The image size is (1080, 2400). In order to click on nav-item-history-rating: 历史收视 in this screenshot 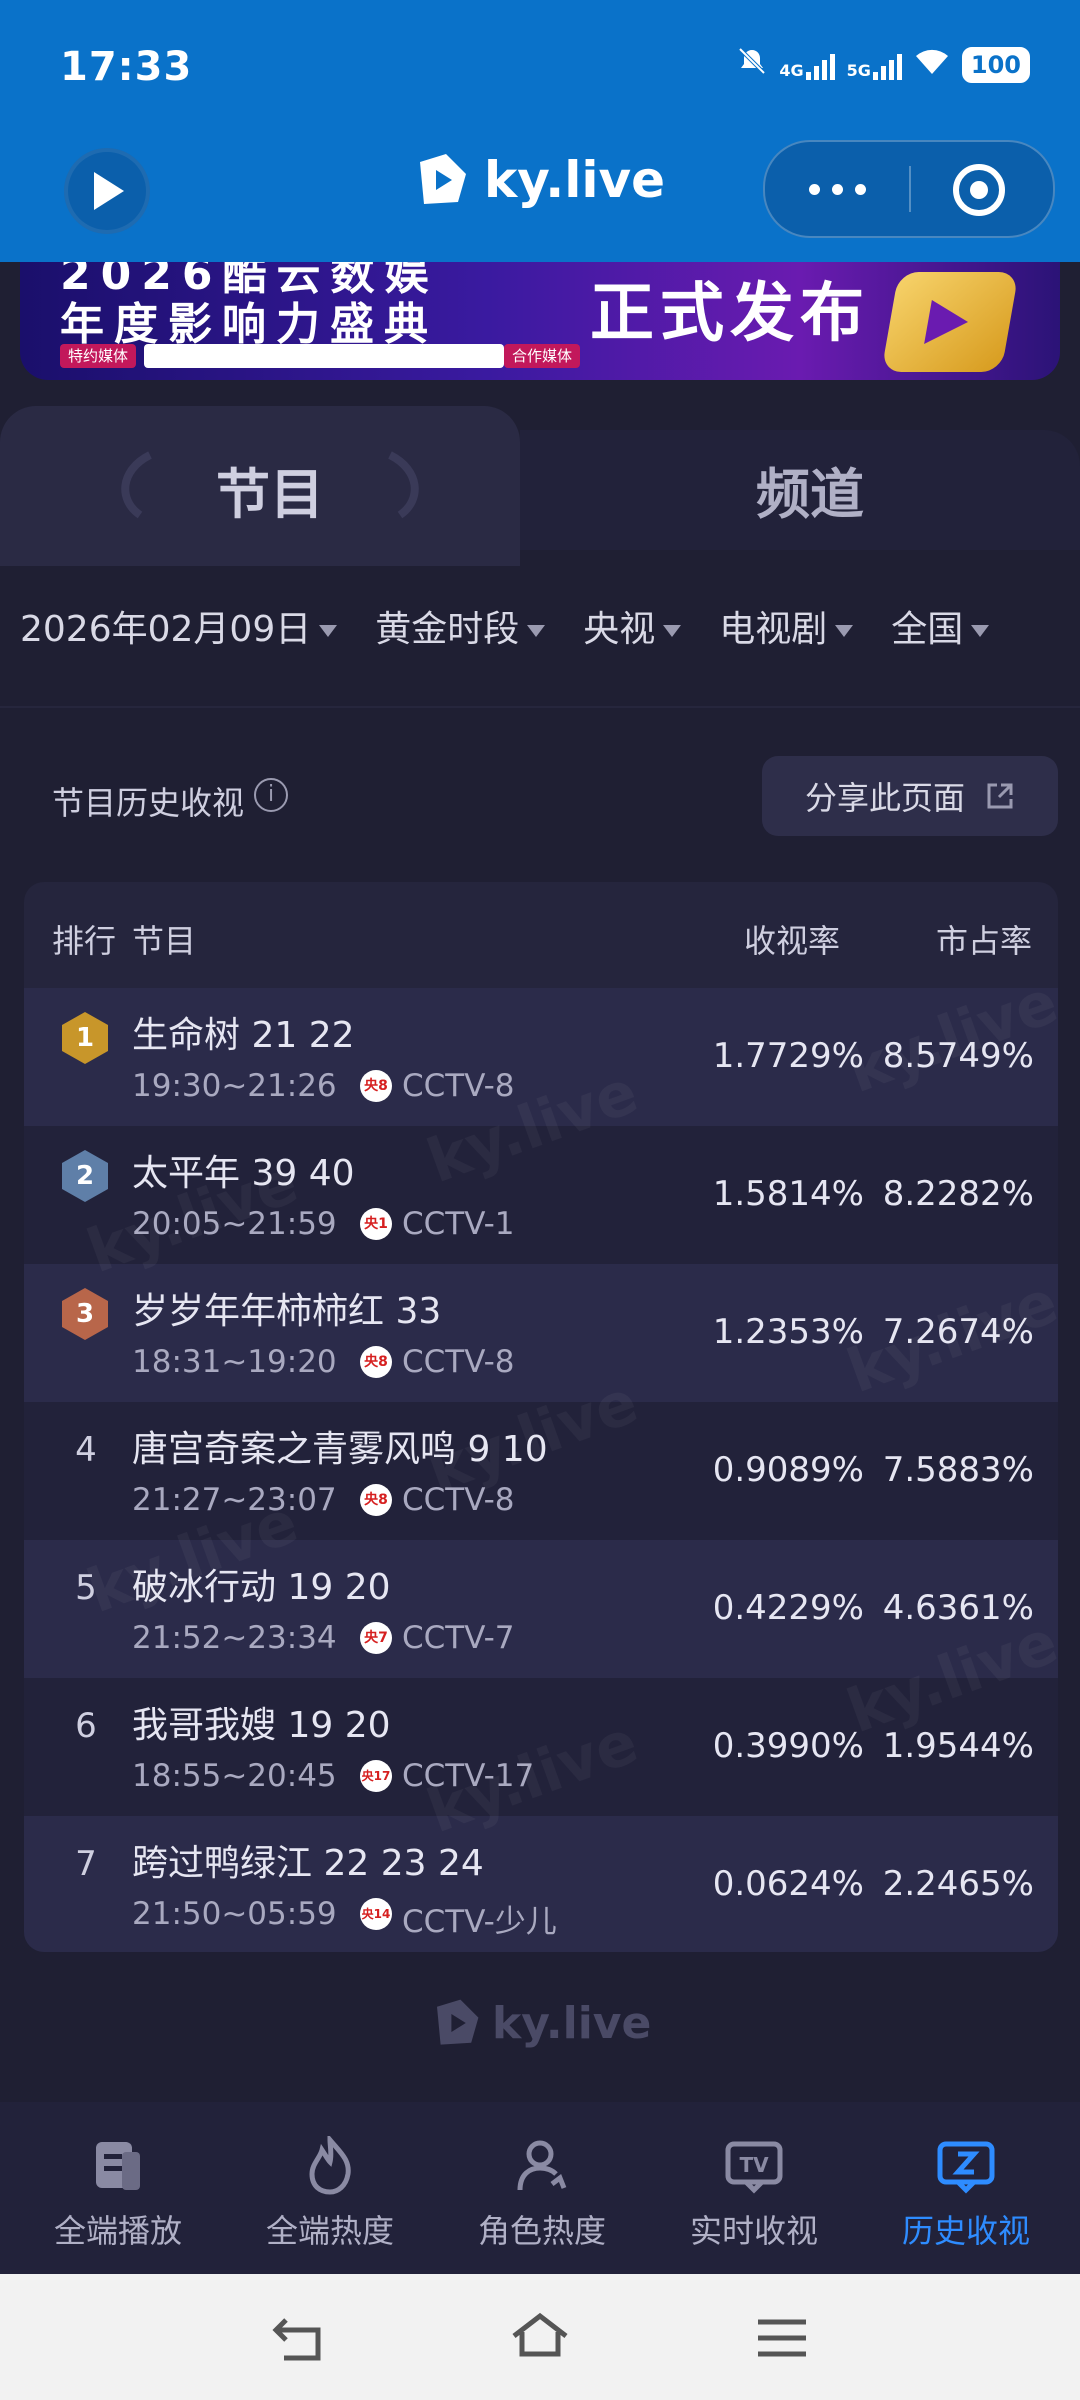, I will do `click(966, 2188)`.